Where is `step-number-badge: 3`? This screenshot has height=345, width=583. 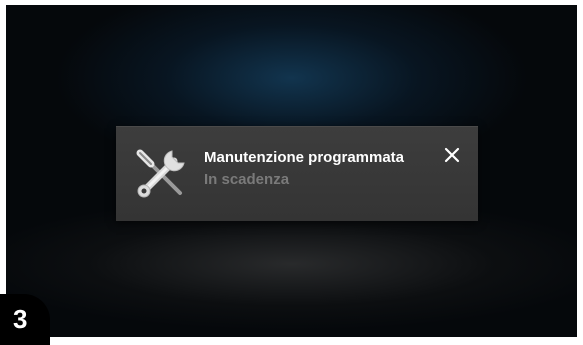
step-number-badge: 3 is located at coordinates (25, 319).